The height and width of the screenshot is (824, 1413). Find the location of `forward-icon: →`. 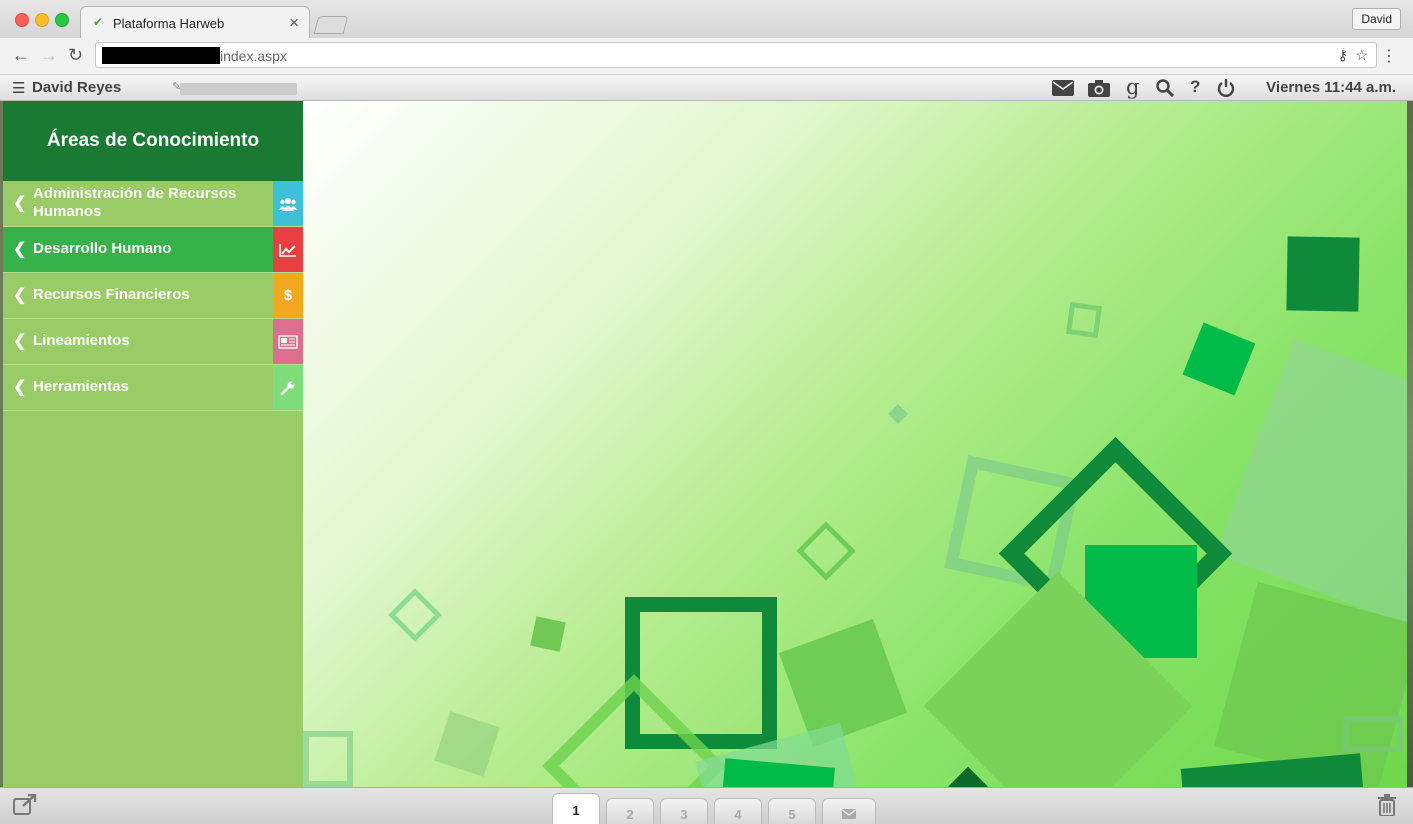

forward-icon: → is located at coordinates (49, 55).